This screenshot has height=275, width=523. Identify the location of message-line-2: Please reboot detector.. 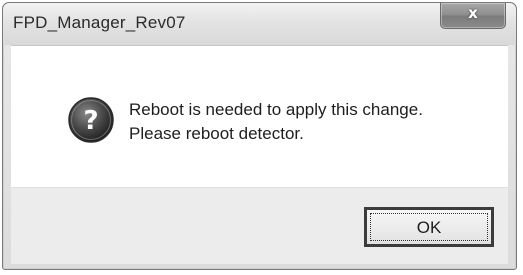
(216, 133).